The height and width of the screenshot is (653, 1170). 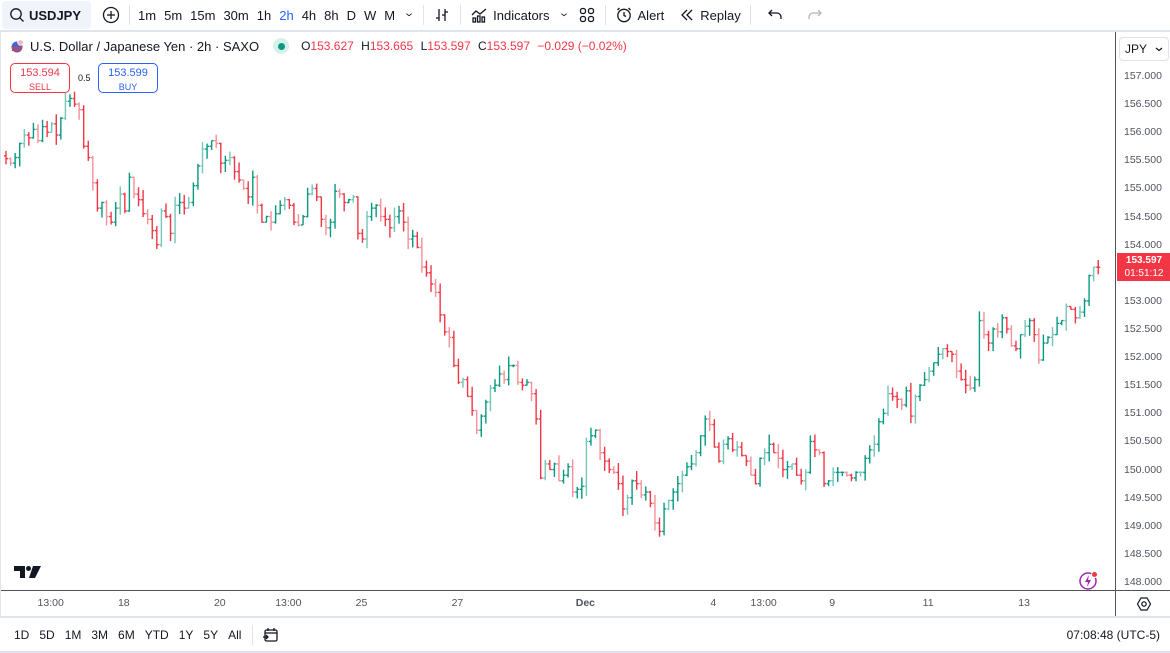 I want to click on interval-M: M, so click(x=389, y=15).